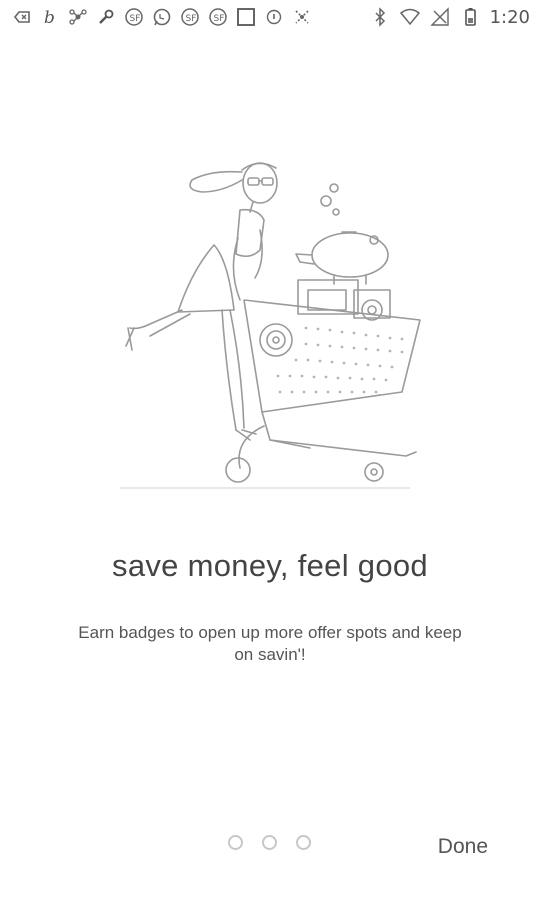  Describe the element at coordinates (463, 847) in the screenshot. I see `done-button: Done` at that location.